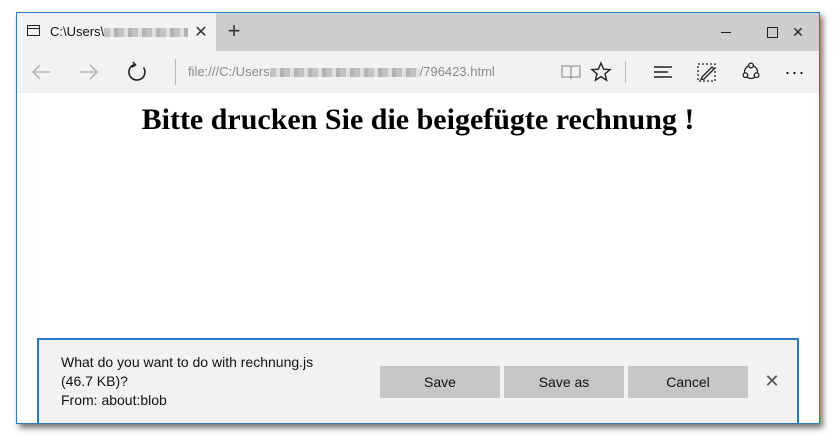  I want to click on share-icon, so click(751, 71).